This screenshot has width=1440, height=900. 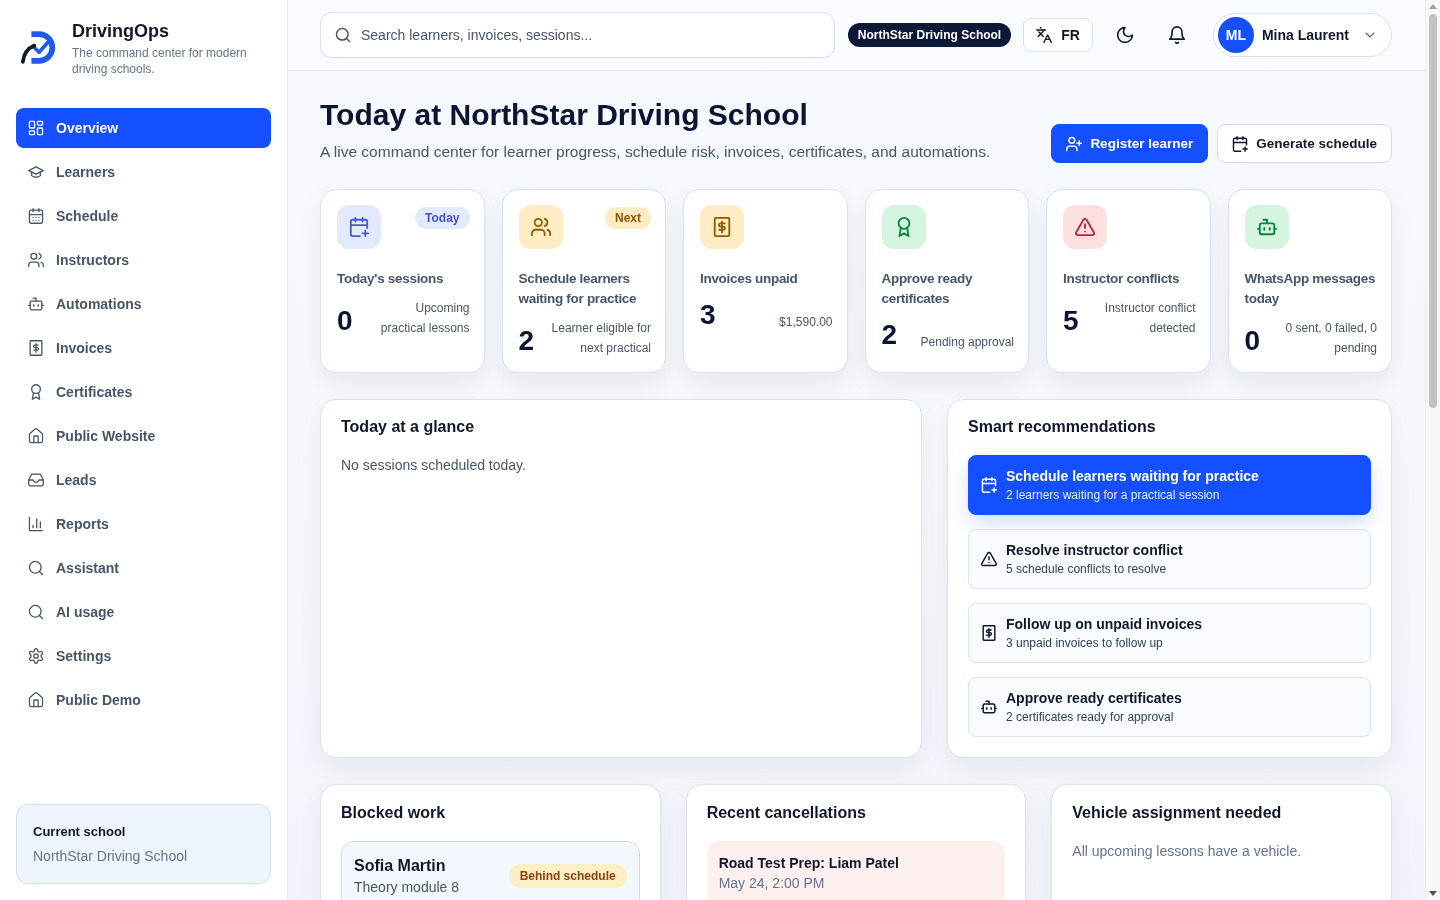 I want to click on panel-title: Recent cancellations, so click(x=786, y=813).